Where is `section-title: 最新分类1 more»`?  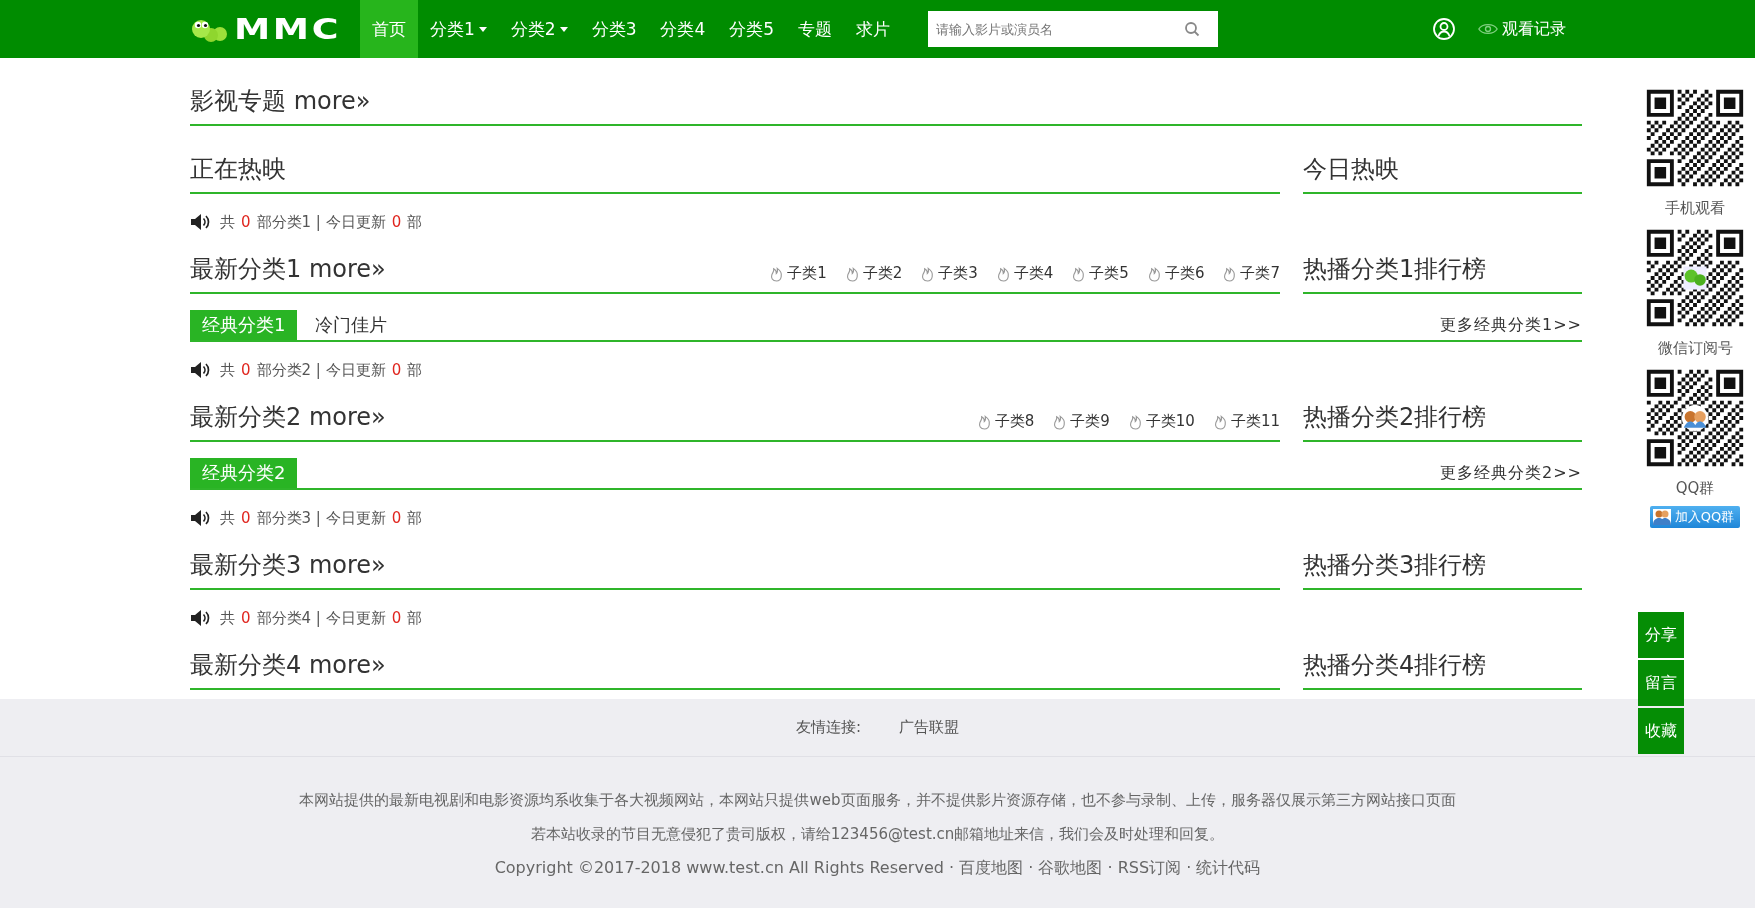 section-title: 最新分类1 more» is located at coordinates (288, 269).